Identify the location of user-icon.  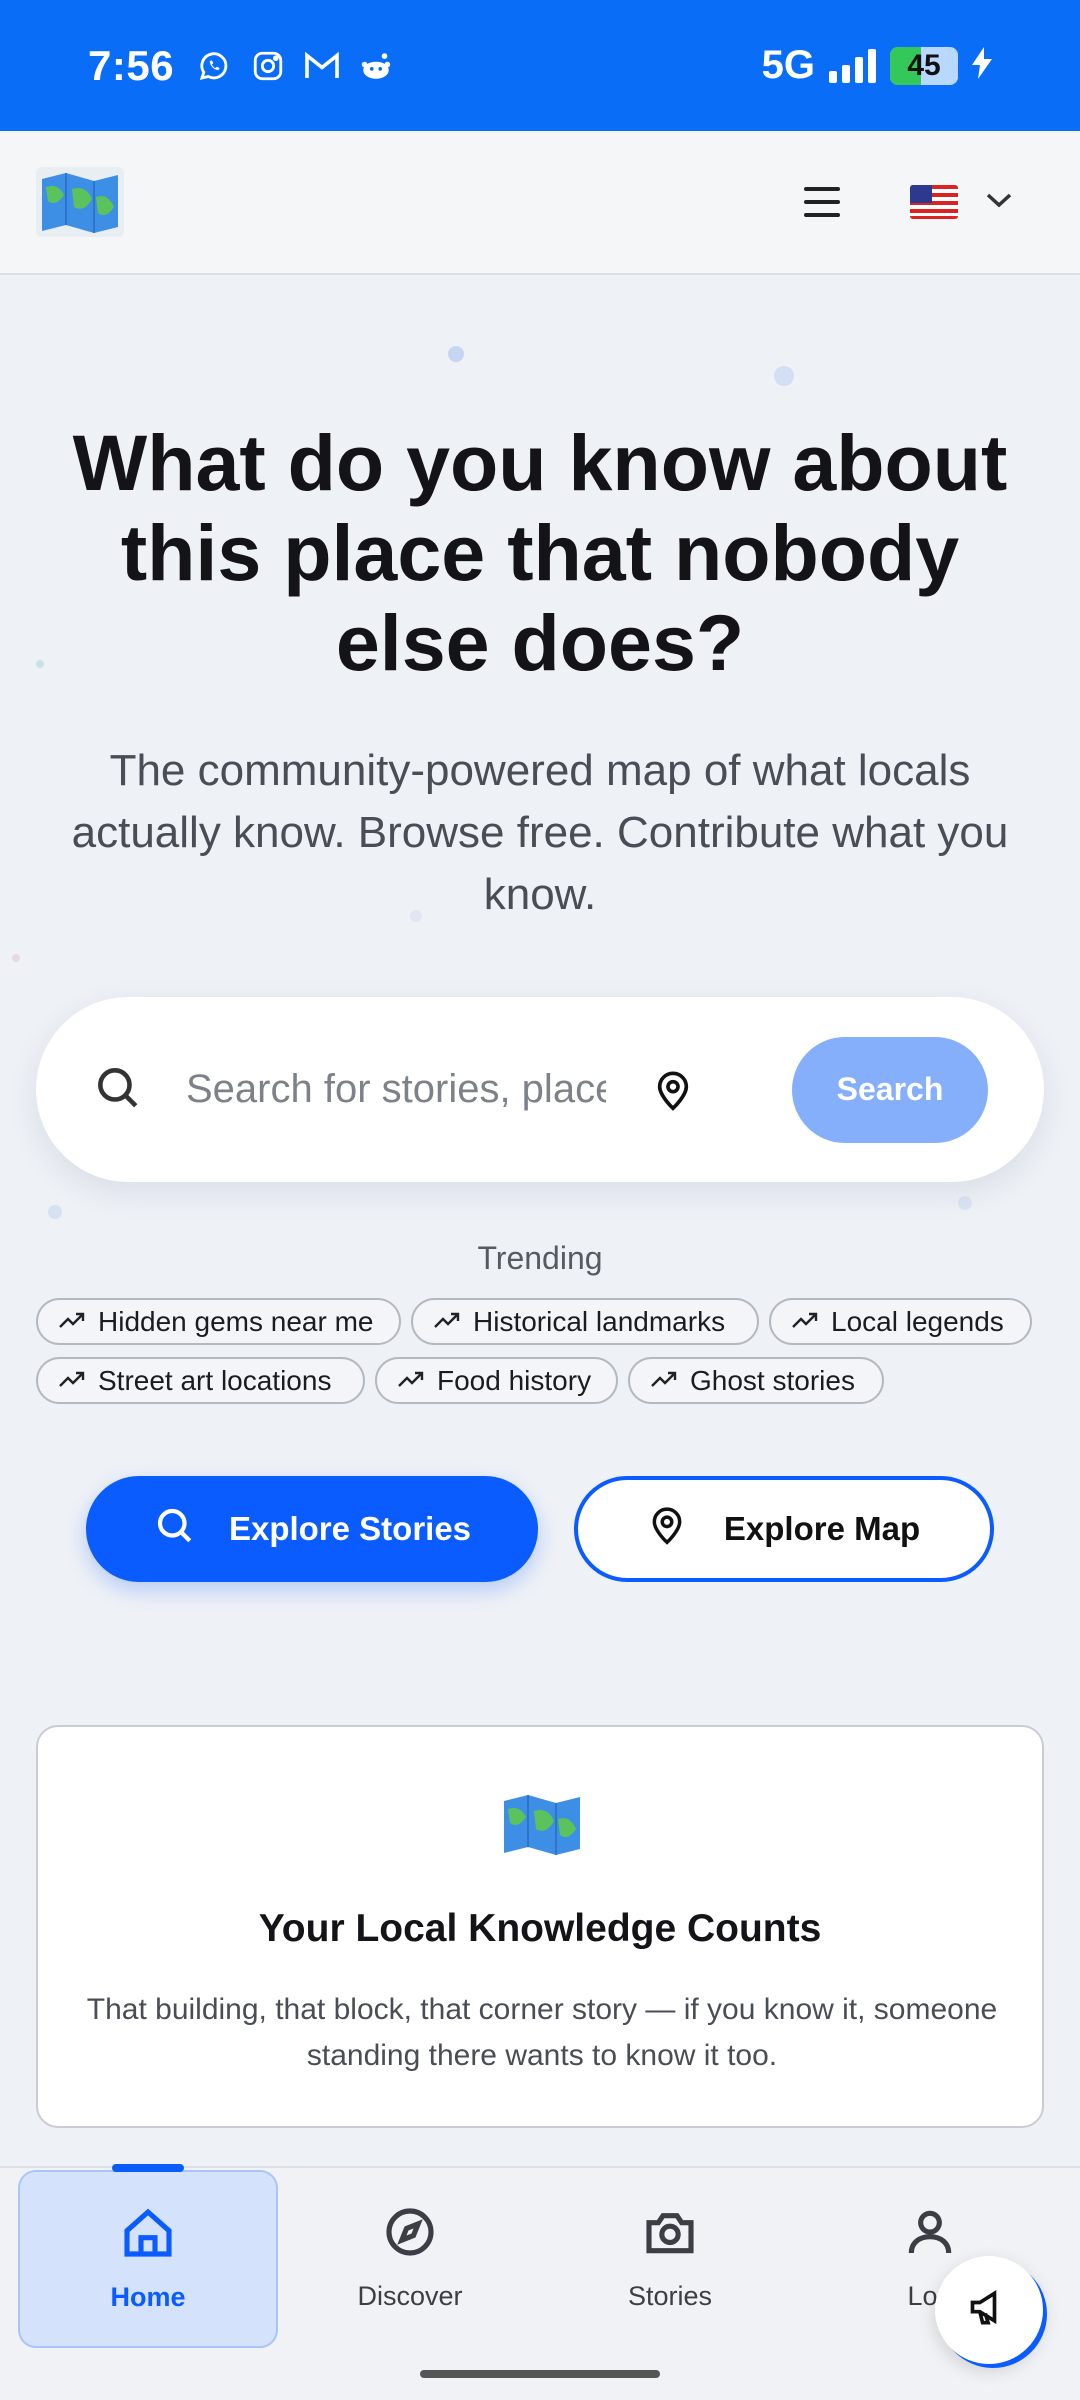
(930, 2235).